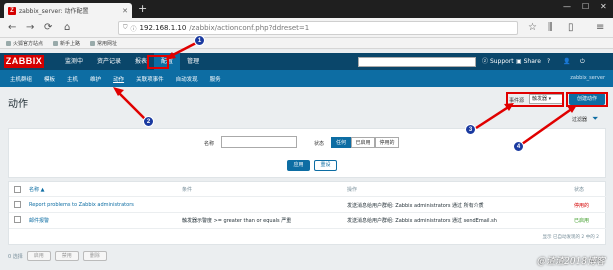 The image size is (613, 270). What do you see at coordinates (550, 99) in the screenshot?
I see `chevron-down-icon: ▾` at bounding box center [550, 99].